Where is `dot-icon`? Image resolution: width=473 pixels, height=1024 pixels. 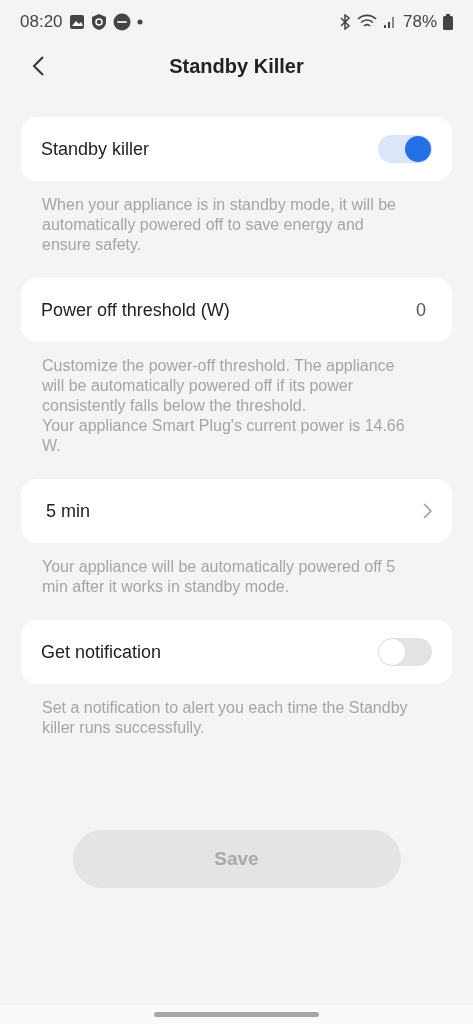
dot-icon is located at coordinates (139, 22).